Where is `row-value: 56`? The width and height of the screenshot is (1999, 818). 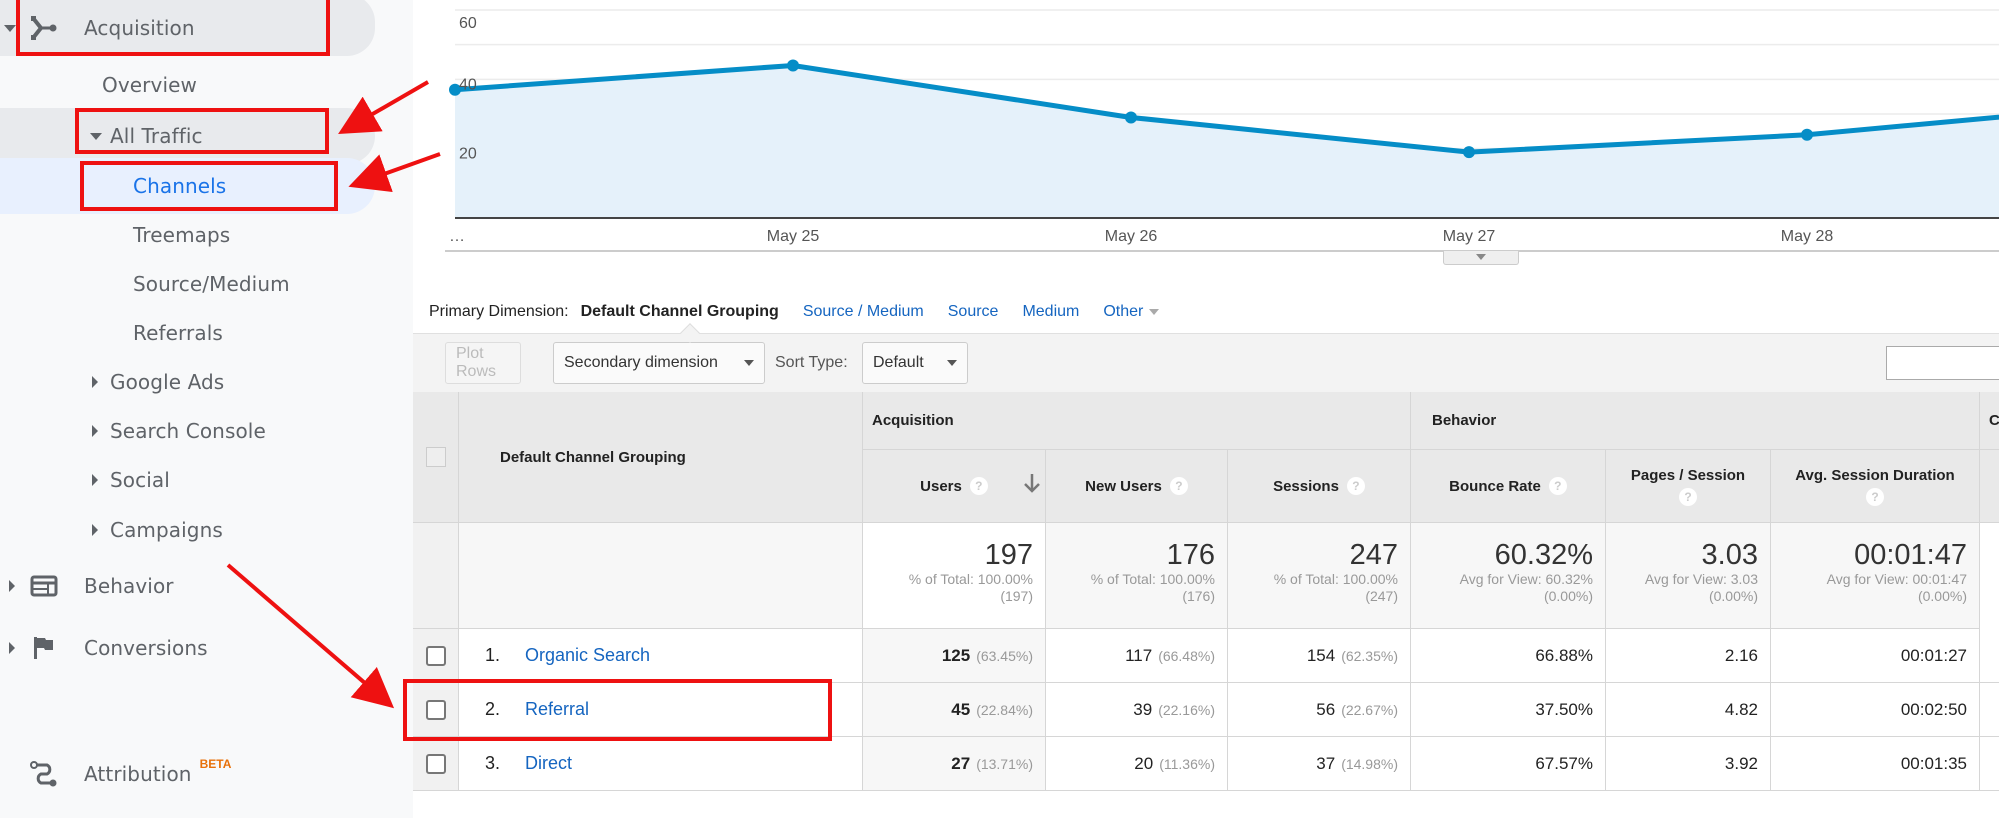 row-value: 56 is located at coordinates (1326, 709).